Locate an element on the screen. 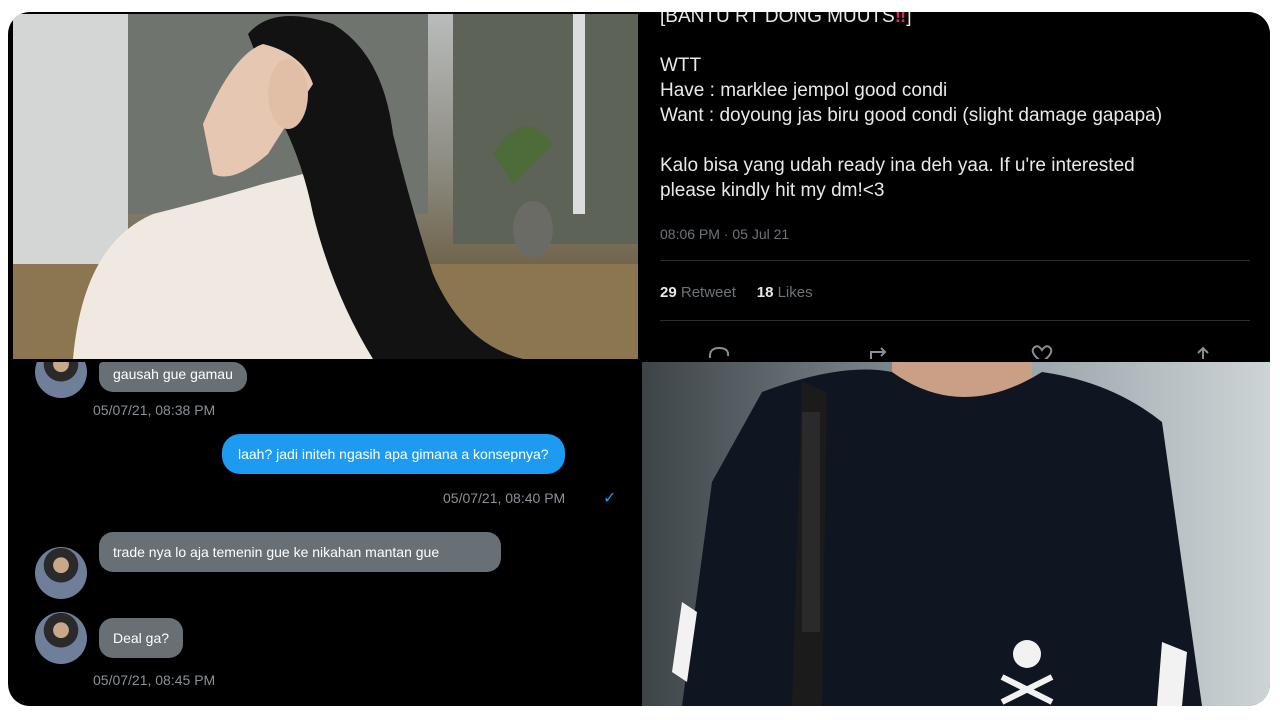 This screenshot has width=1280, height=720. likes-label: Likes is located at coordinates (795, 292).